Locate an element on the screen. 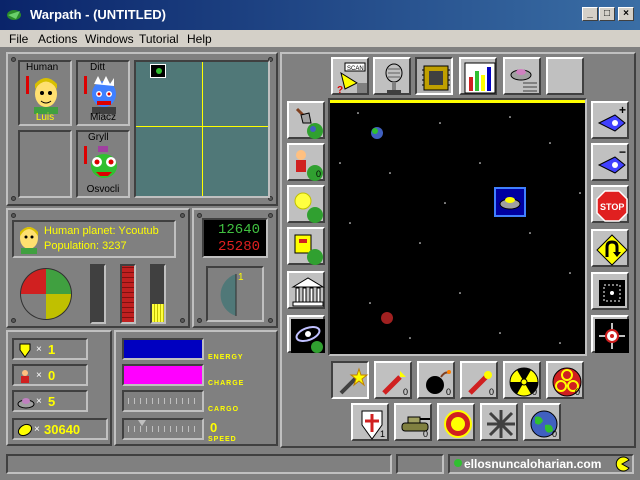 The width and height of the screenshot is (640, 480). ships-stat: × 5 is located at coordinates (50, 401).